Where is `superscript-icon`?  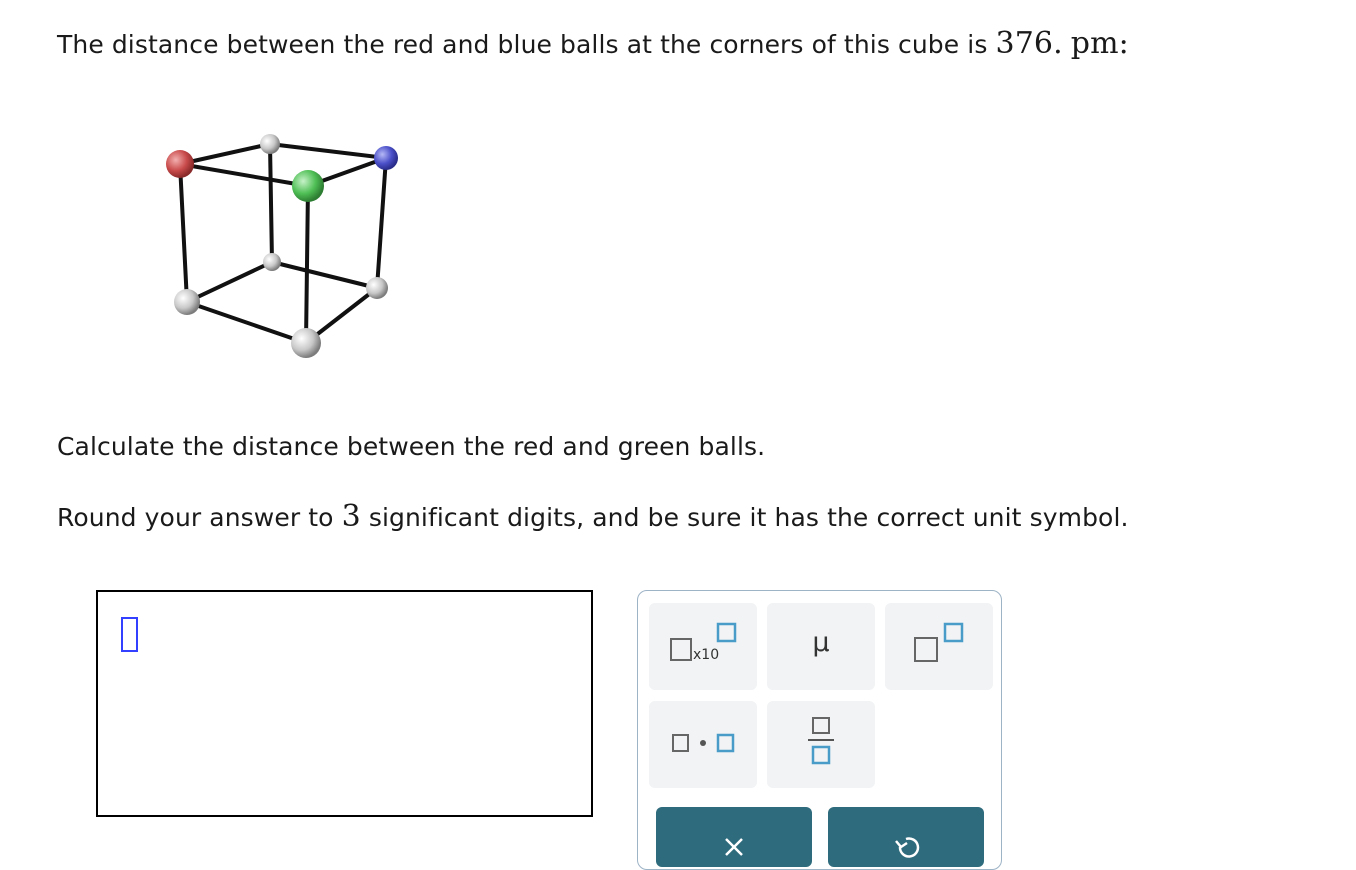
superscript-icon is located at coordinates (939, 642).